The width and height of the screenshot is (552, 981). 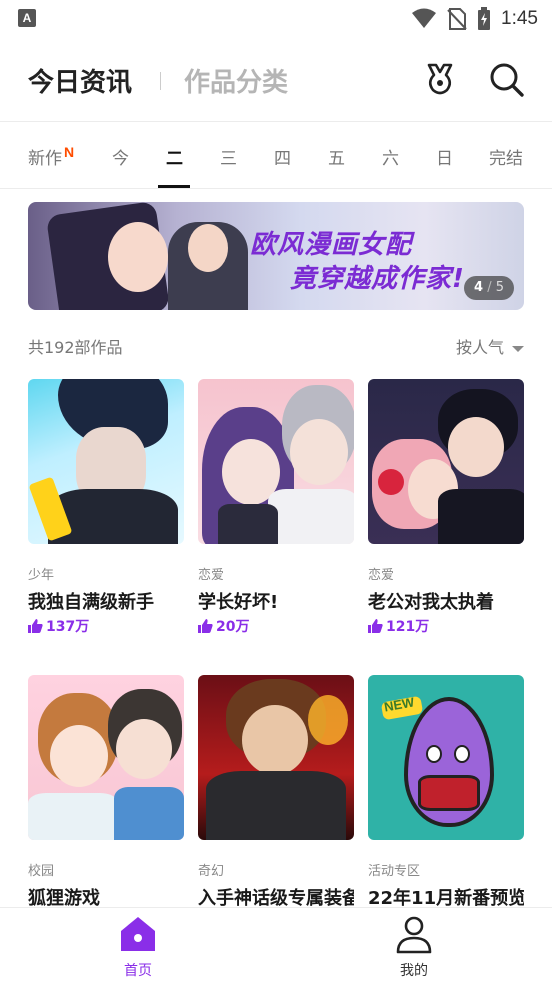 What do you see at coordinates (276, 898) in the screenshot?
I see `comic-title: 入手神话级专属装备` at bounding box center [276, 898].